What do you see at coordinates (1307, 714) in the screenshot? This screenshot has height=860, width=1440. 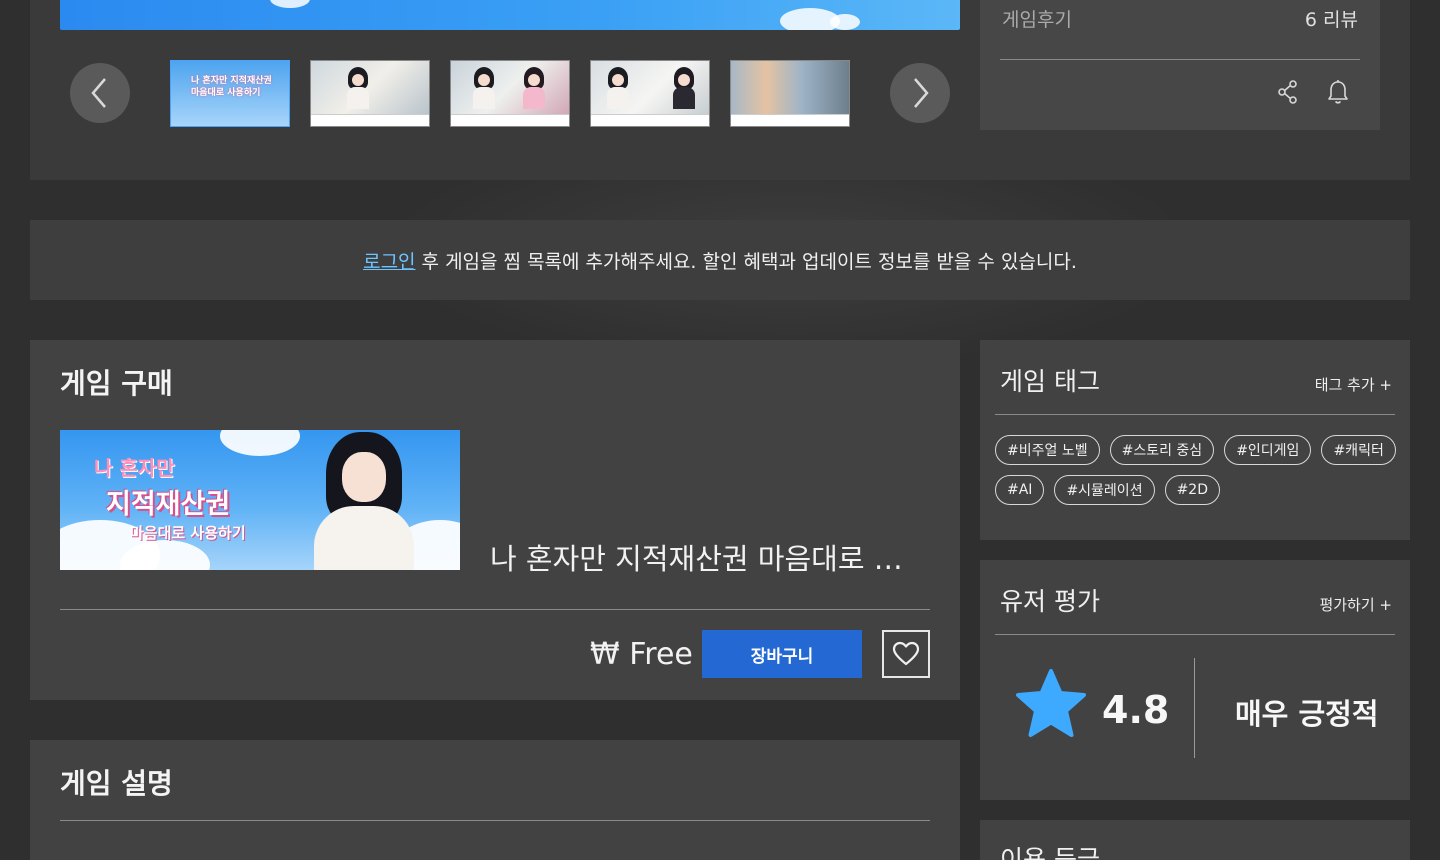 I see `rating-verdict: 매우 긍정적` at bounding box center [1307, 714].